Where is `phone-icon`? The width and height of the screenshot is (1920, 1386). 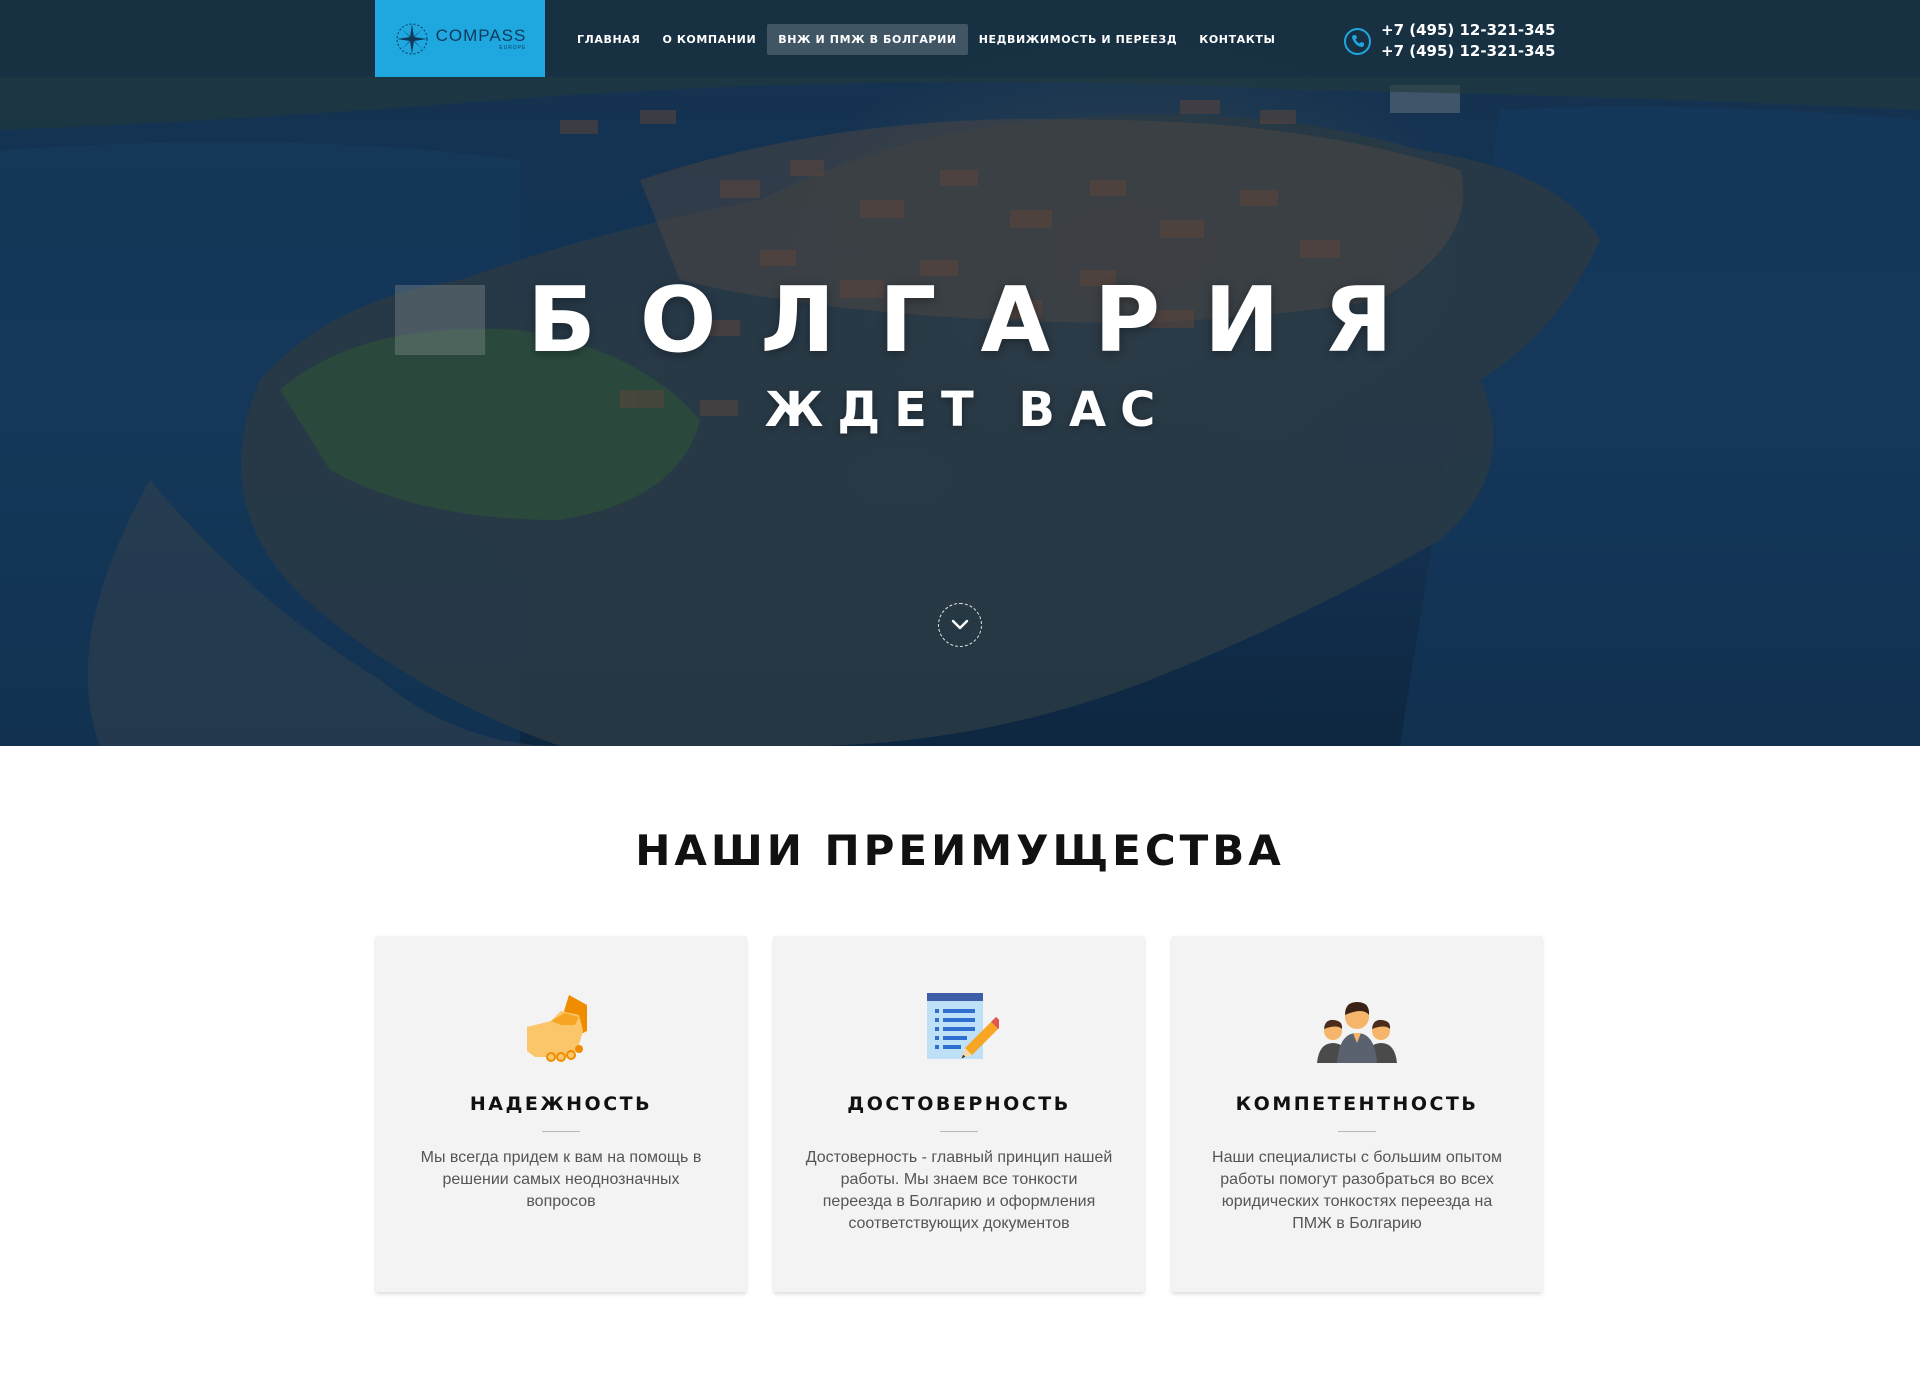 phone-icon is located at coordinates (1357, 41).